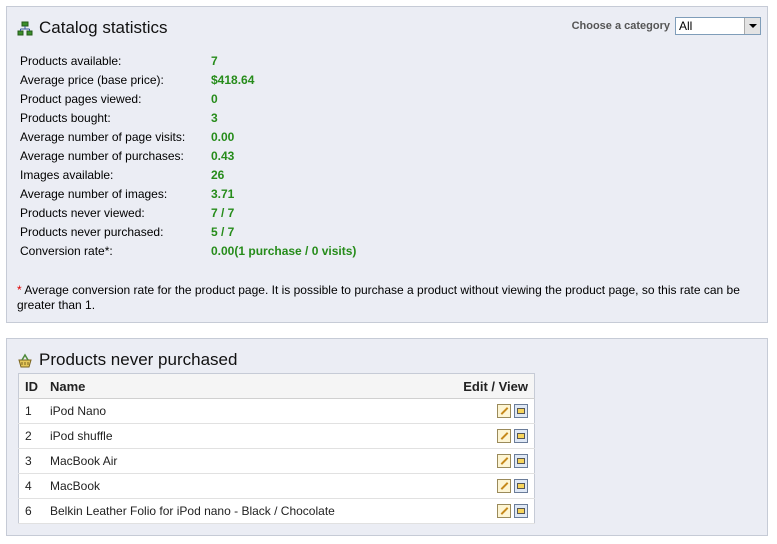 This screenshot has width=777, height=544. Describe the element at coordinates (102, 156) in the screenshot. I see `stat-label: Average number of purchases:` at that location.